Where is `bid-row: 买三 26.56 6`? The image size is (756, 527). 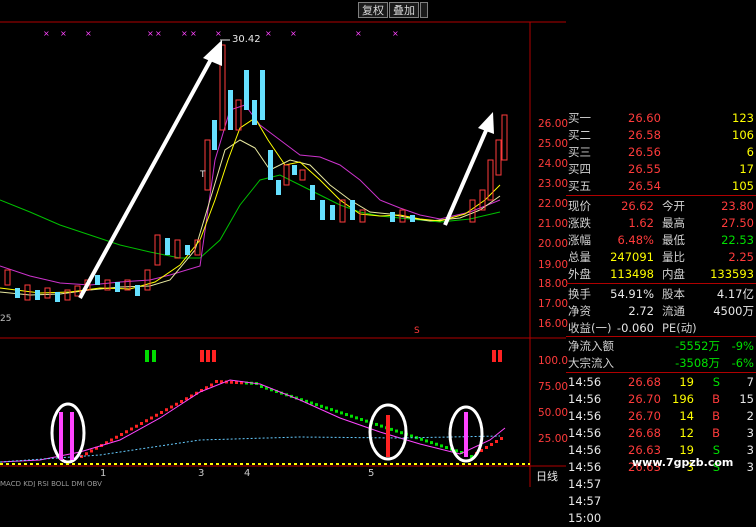
bid-row: 买三 26.56 6 is located at coordinates (661, 152).